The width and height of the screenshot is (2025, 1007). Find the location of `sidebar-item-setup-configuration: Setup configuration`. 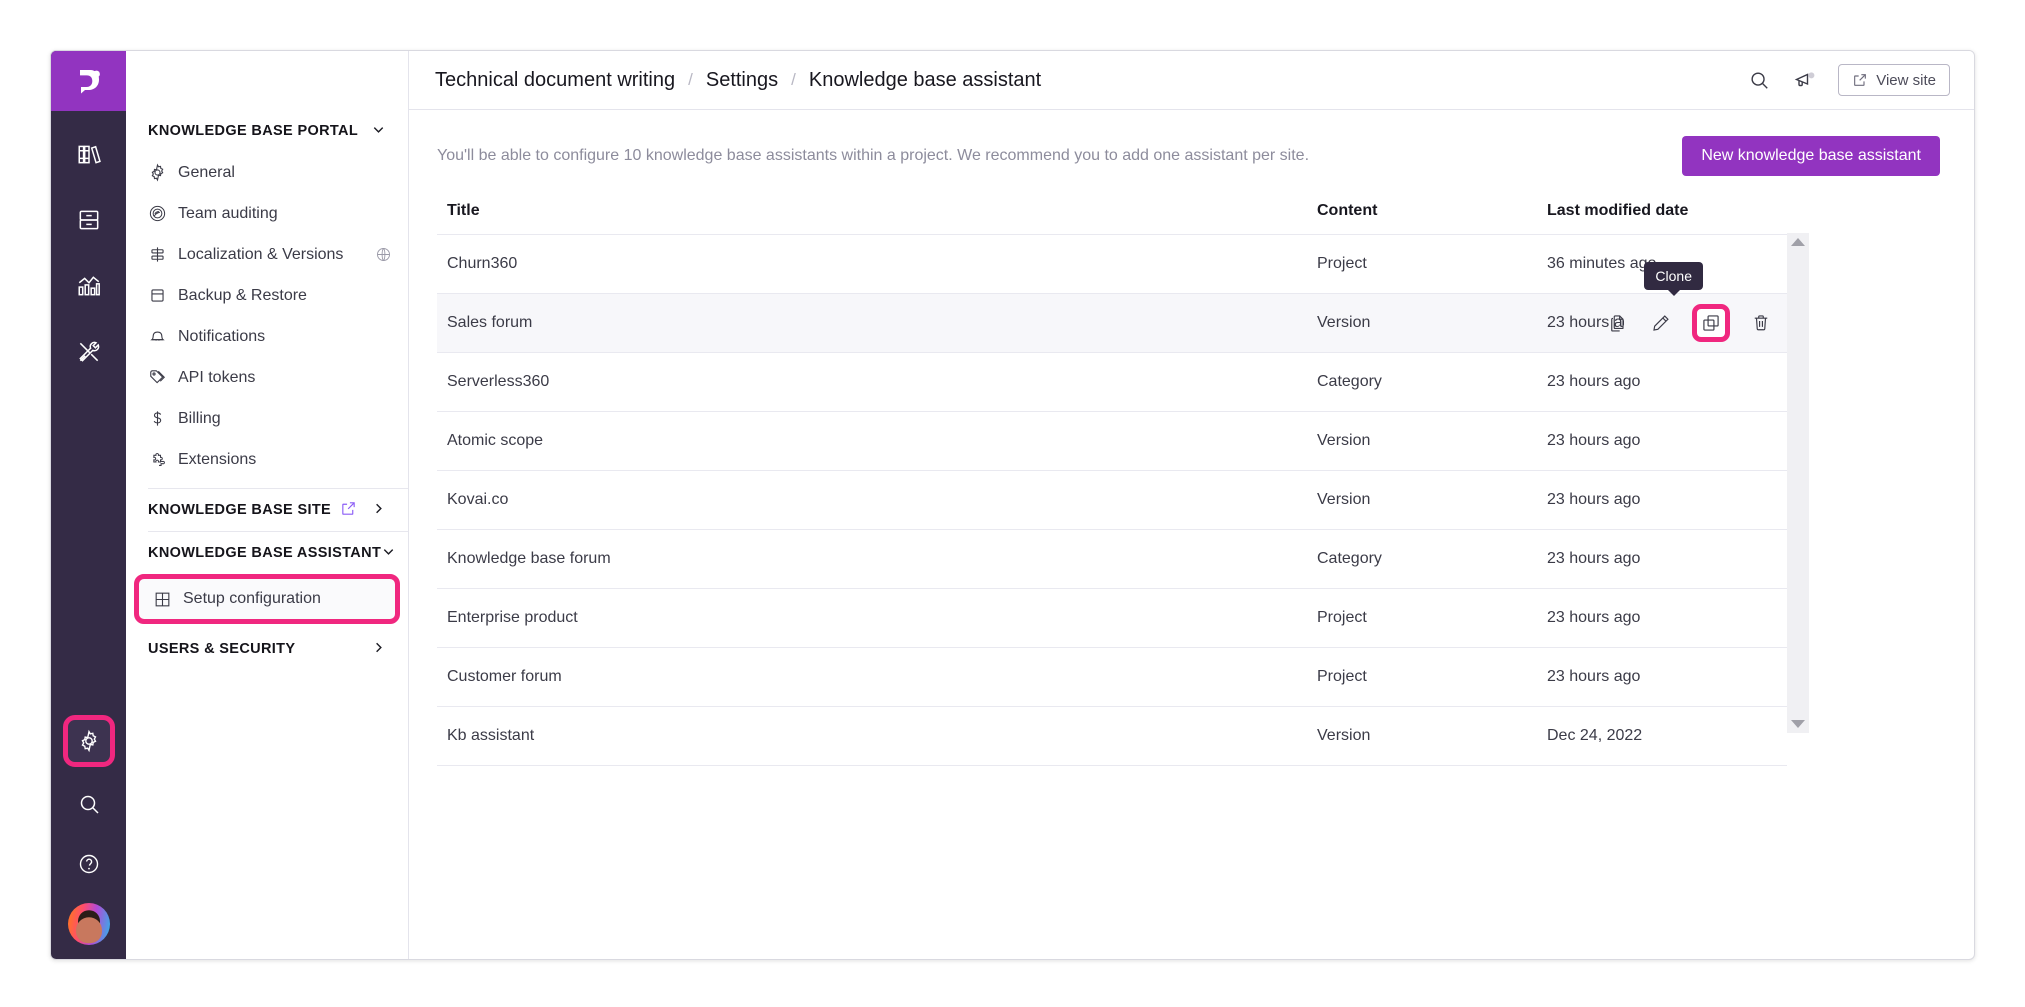

sidebar-item-setup-configuration: Setup configuration is located at coordinates (267, 599).